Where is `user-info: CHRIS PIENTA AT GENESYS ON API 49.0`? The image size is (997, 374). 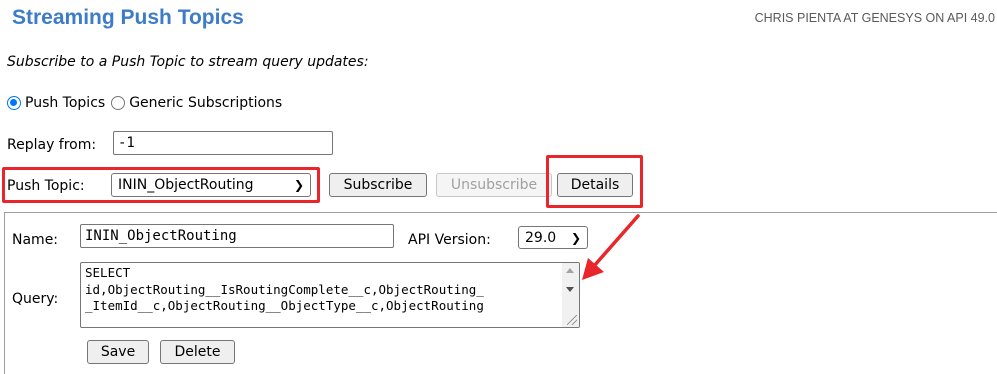
user-info: CHRIS PIENTA AT GENESYS ON API 49.0 is located at coordinates (874, 18).